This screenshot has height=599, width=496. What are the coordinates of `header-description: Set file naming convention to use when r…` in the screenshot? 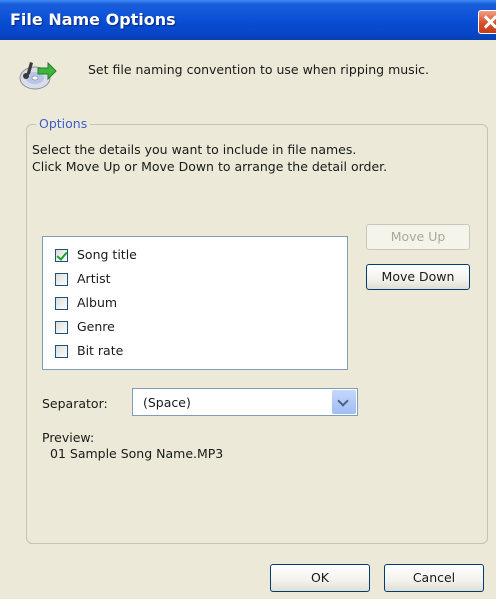 It's located at (259, 69).